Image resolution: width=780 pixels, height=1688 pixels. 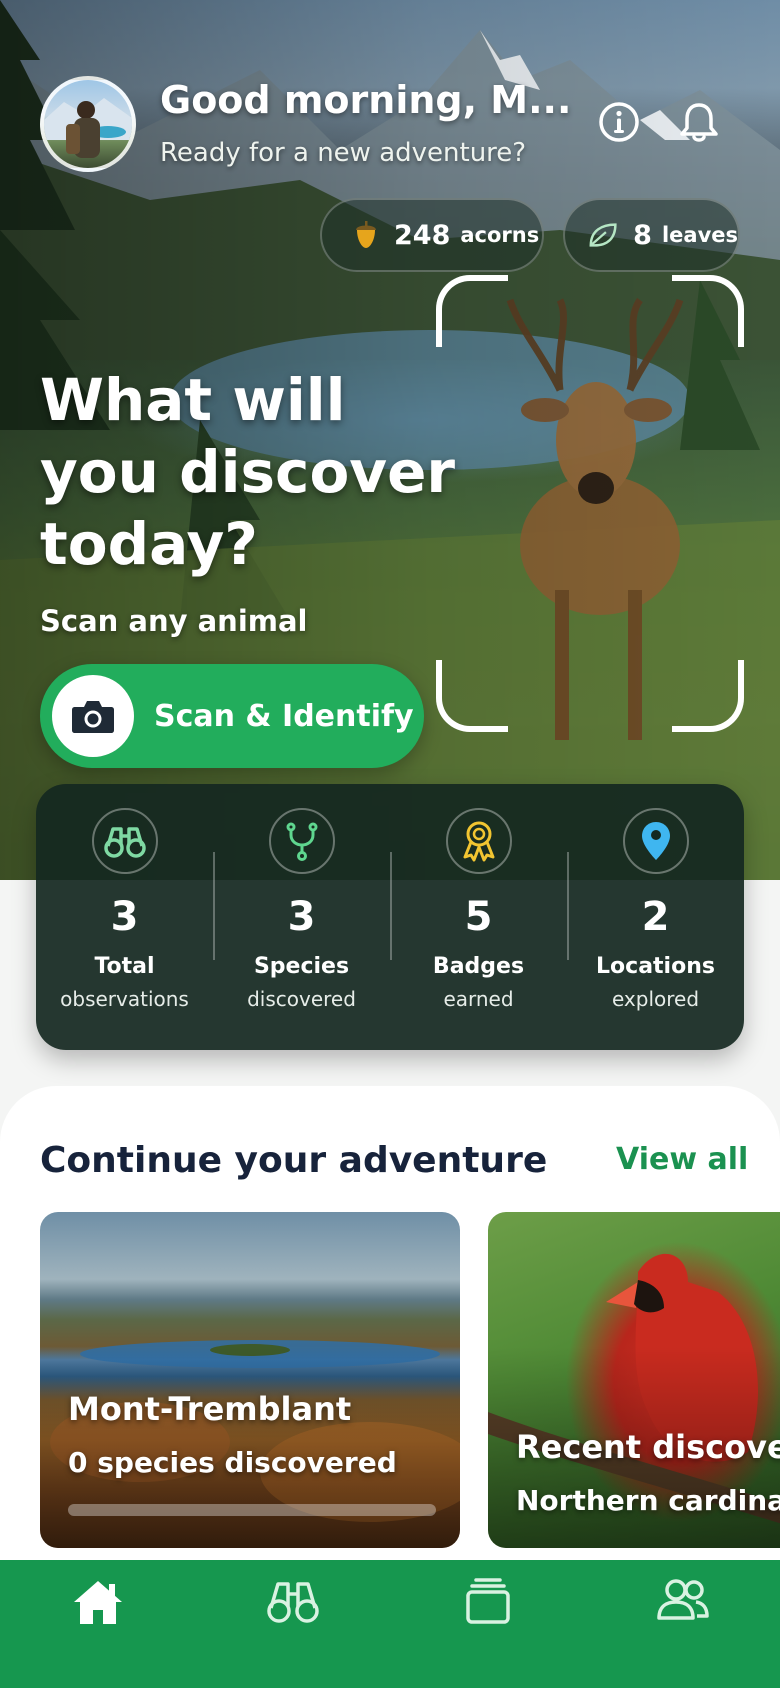 I want to click on leaves-label: leaves, so click(x=699, y=235).